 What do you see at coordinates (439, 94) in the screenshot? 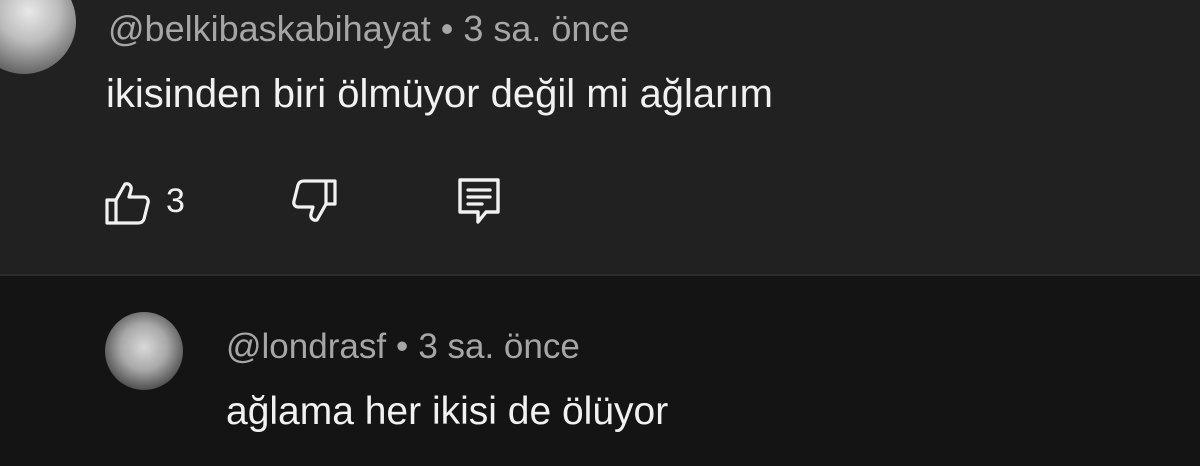
I see `comment-text: ikisinden biri ölmüyor değil mi ağlarım` at bounding box center [439, 94].